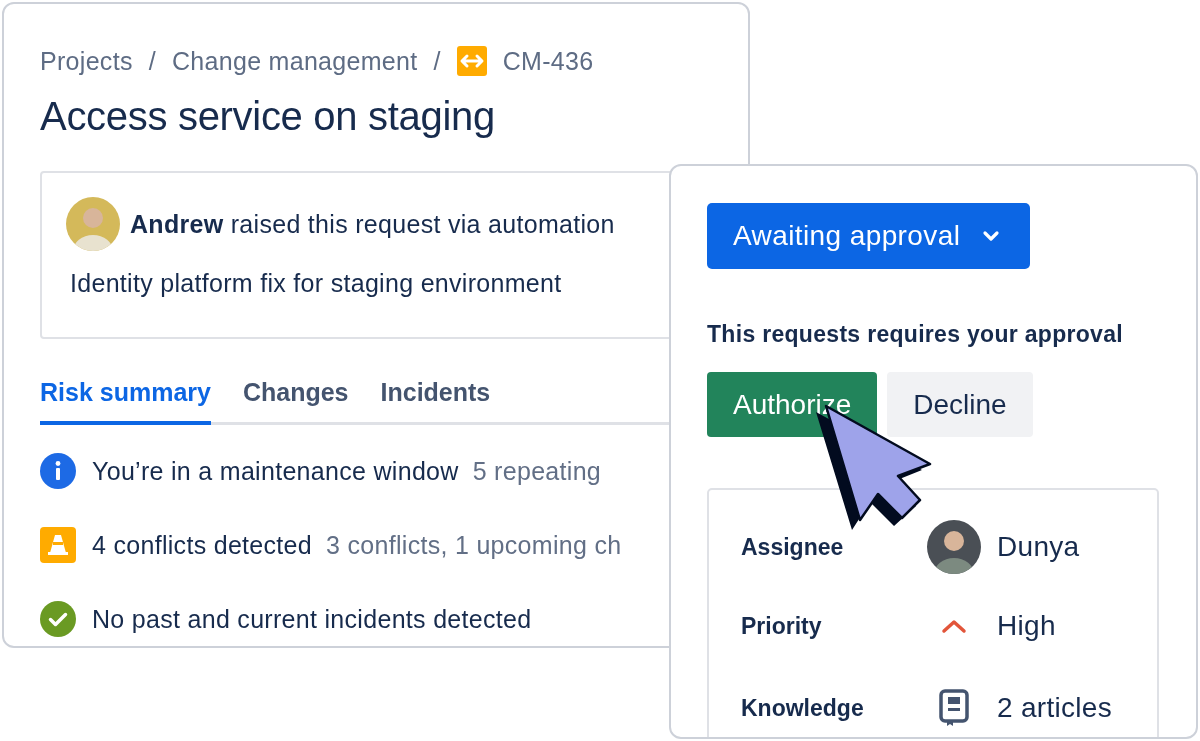 This screenshot has width=1200, height=741. I want to click on breadcrumb-link: Projects, so click(86, 61).